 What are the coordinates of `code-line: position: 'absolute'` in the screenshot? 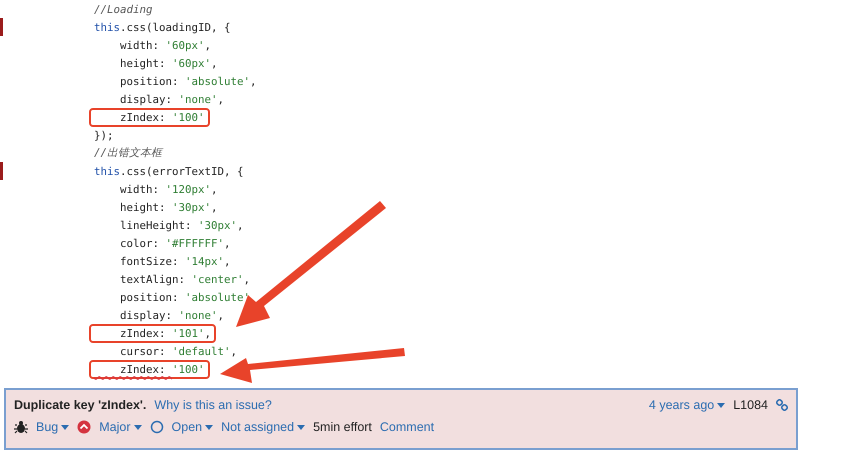 It's located at (185, 298).